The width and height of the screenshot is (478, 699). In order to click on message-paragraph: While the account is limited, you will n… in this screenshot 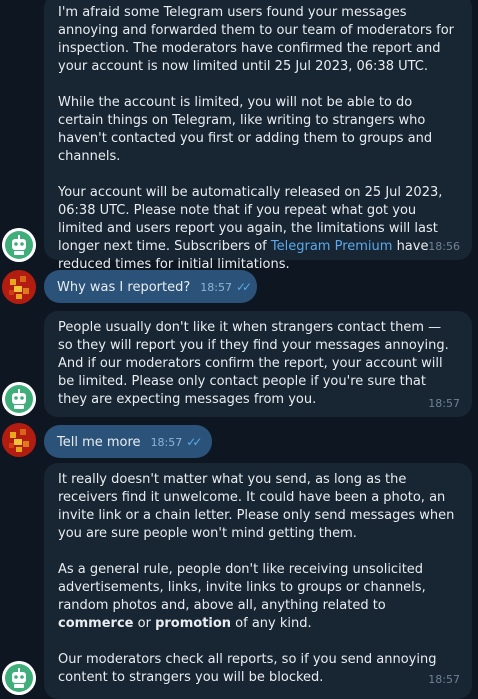, I will do `click(245, 129)`.